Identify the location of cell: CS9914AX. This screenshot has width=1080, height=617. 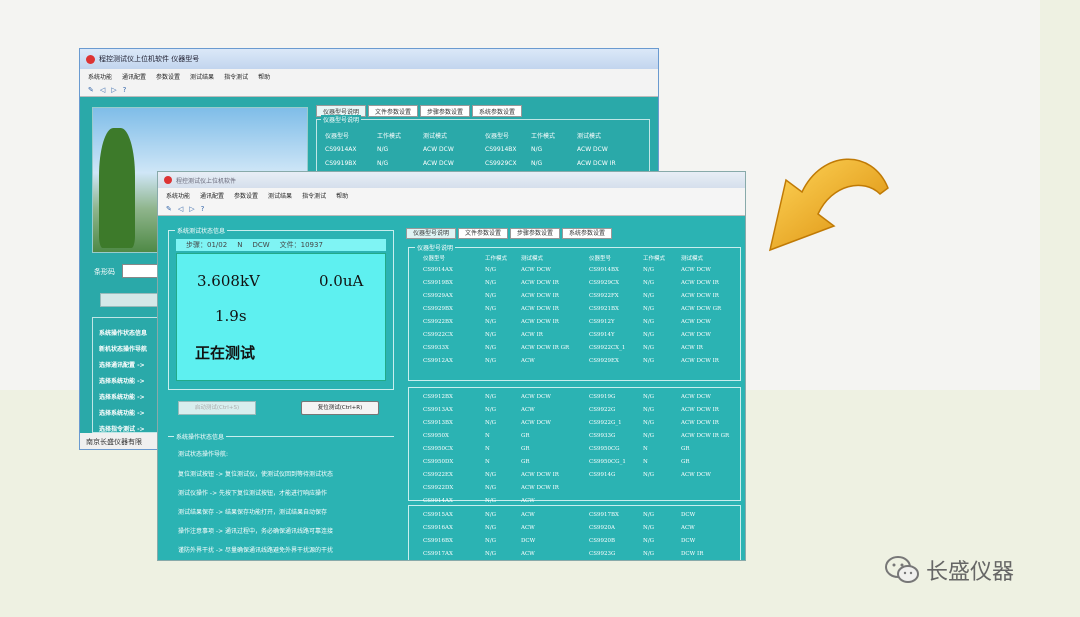
(438, 270).